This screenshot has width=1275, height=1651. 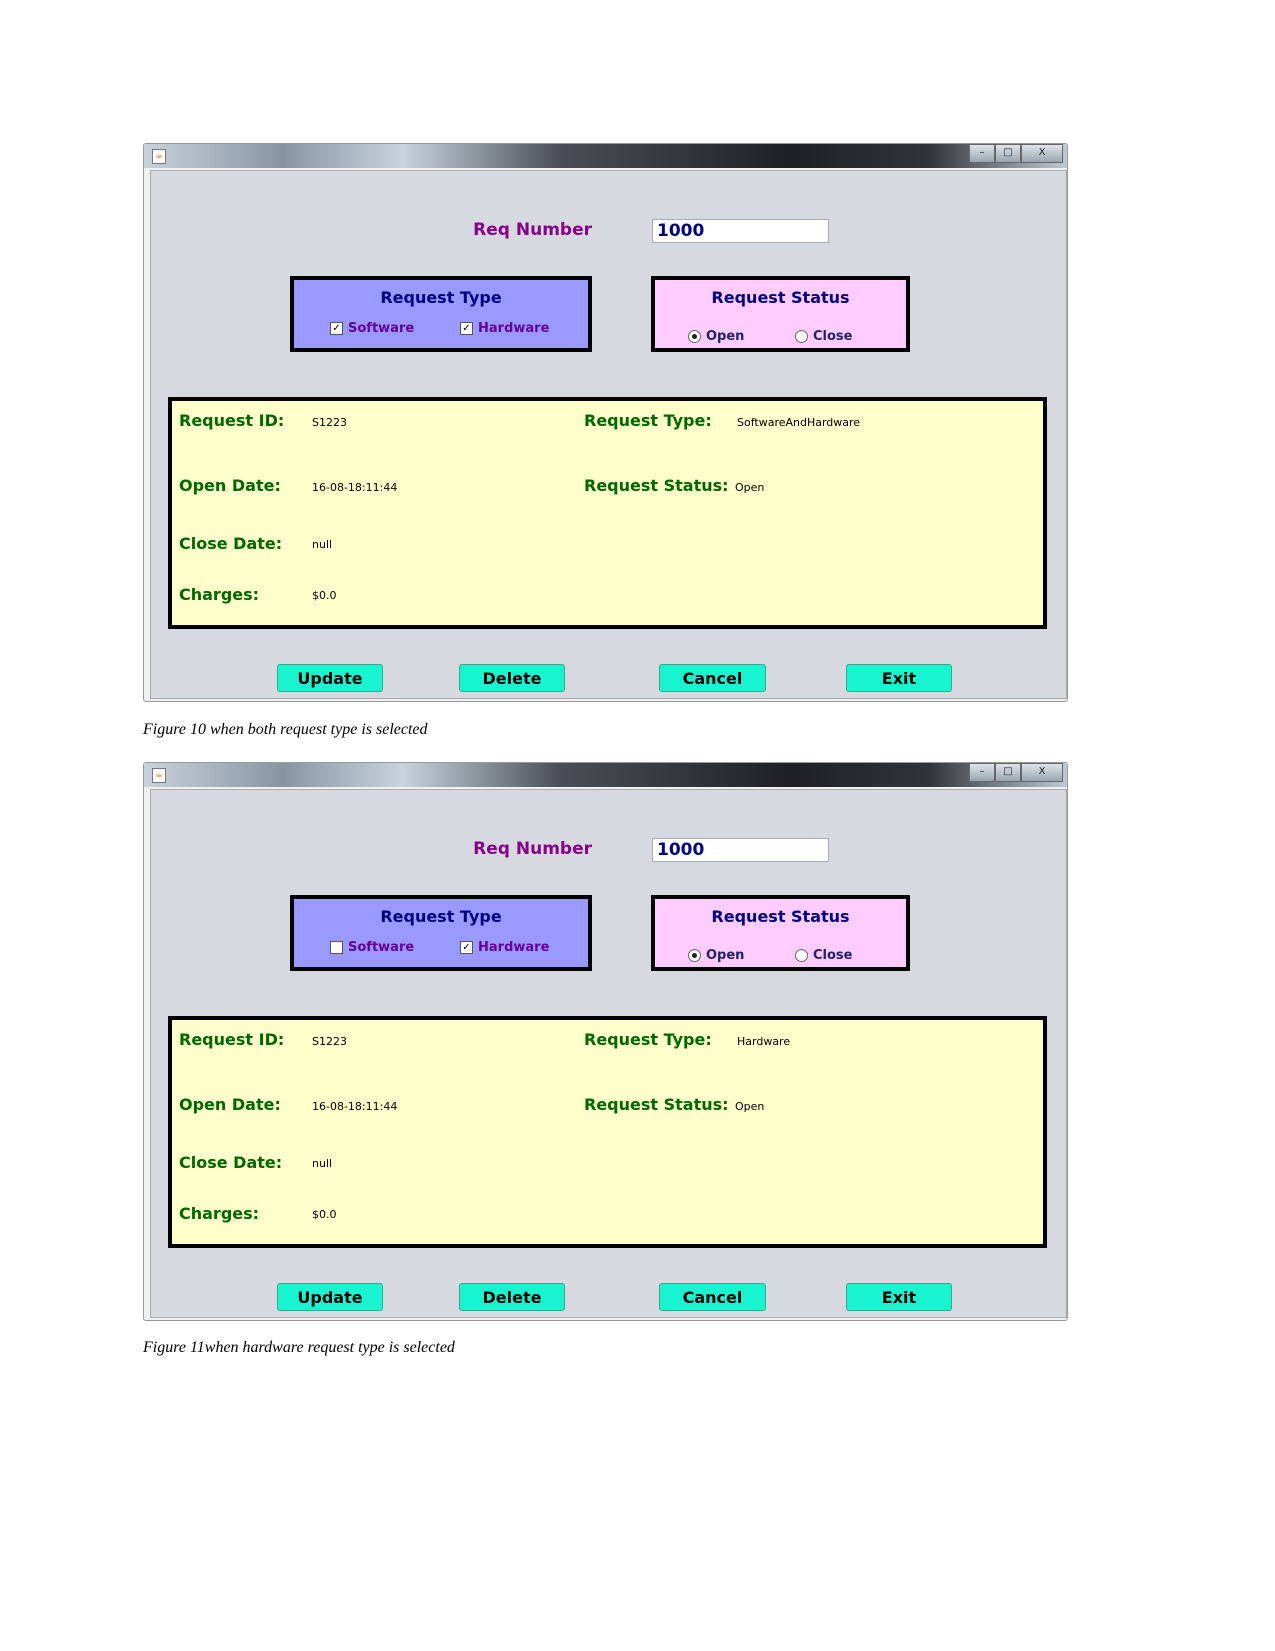 What do you see at coordinates (336, 947) in the screenshot?
I see `checkbox-icon` at bounding box center [336, 947].